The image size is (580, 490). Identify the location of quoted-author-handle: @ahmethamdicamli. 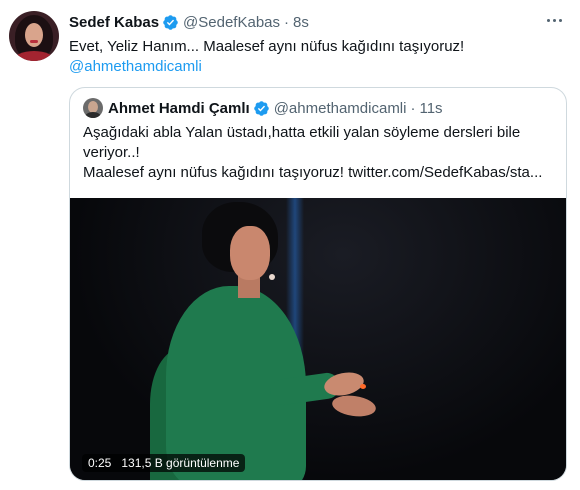
(340, 108).